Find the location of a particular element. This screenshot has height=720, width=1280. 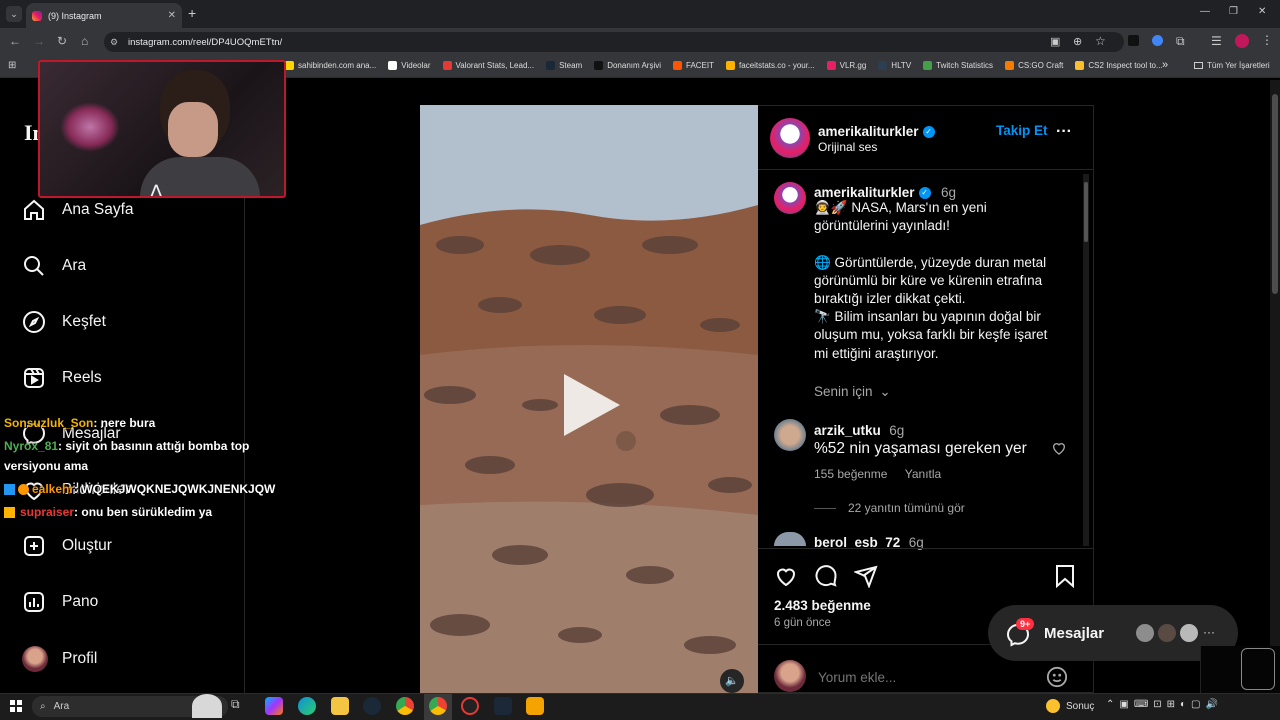

bookmarks-overflow-button: » is located at coordinates (1165, 65).